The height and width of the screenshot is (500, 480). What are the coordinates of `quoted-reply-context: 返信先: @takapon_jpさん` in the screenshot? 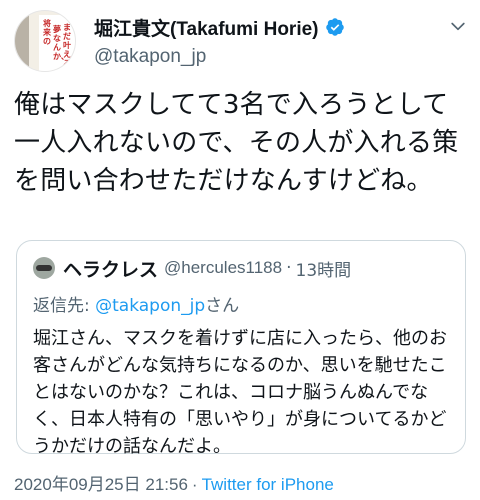 It's located at (136, 303).